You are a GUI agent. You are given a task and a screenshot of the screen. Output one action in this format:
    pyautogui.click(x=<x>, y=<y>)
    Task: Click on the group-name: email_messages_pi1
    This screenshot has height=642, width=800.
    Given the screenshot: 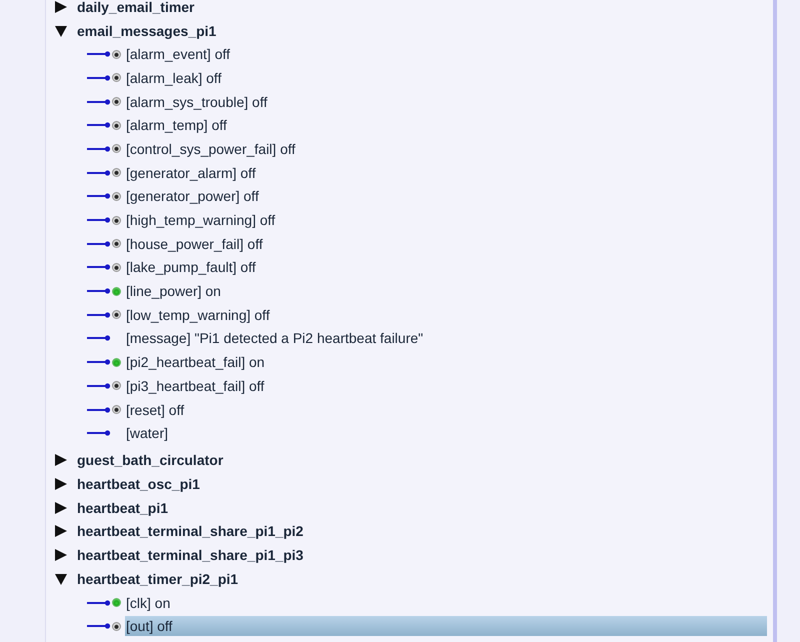 What is the action you would take?
    pyautogui.click(x=146, y=30)
    